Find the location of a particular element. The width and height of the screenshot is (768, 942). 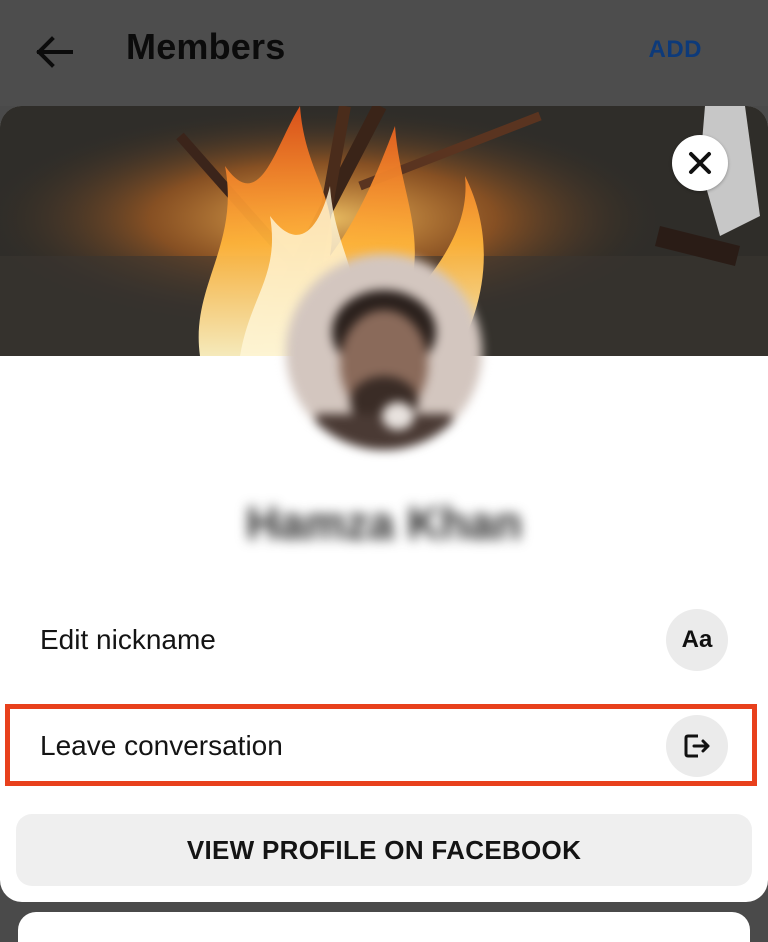

close-button is located at coordinates (700, 163).